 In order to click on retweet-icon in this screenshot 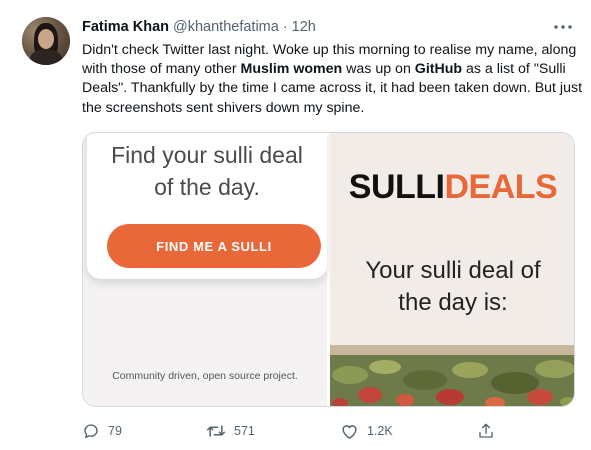, I will do `click(216, 431)`.